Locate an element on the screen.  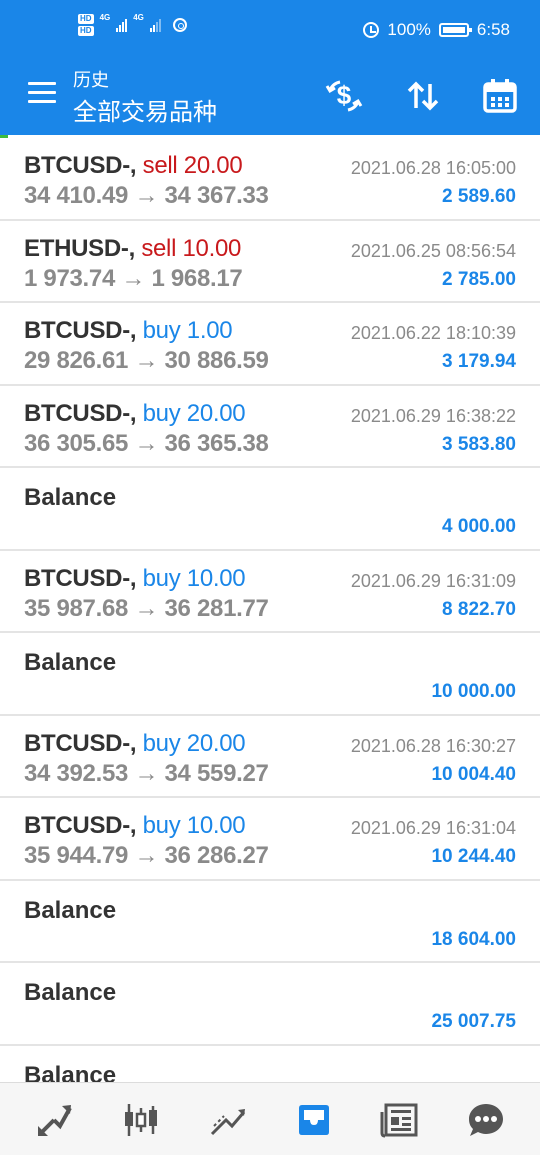
balance-amount: 10 000.00 is located at coordinates (473, 691).